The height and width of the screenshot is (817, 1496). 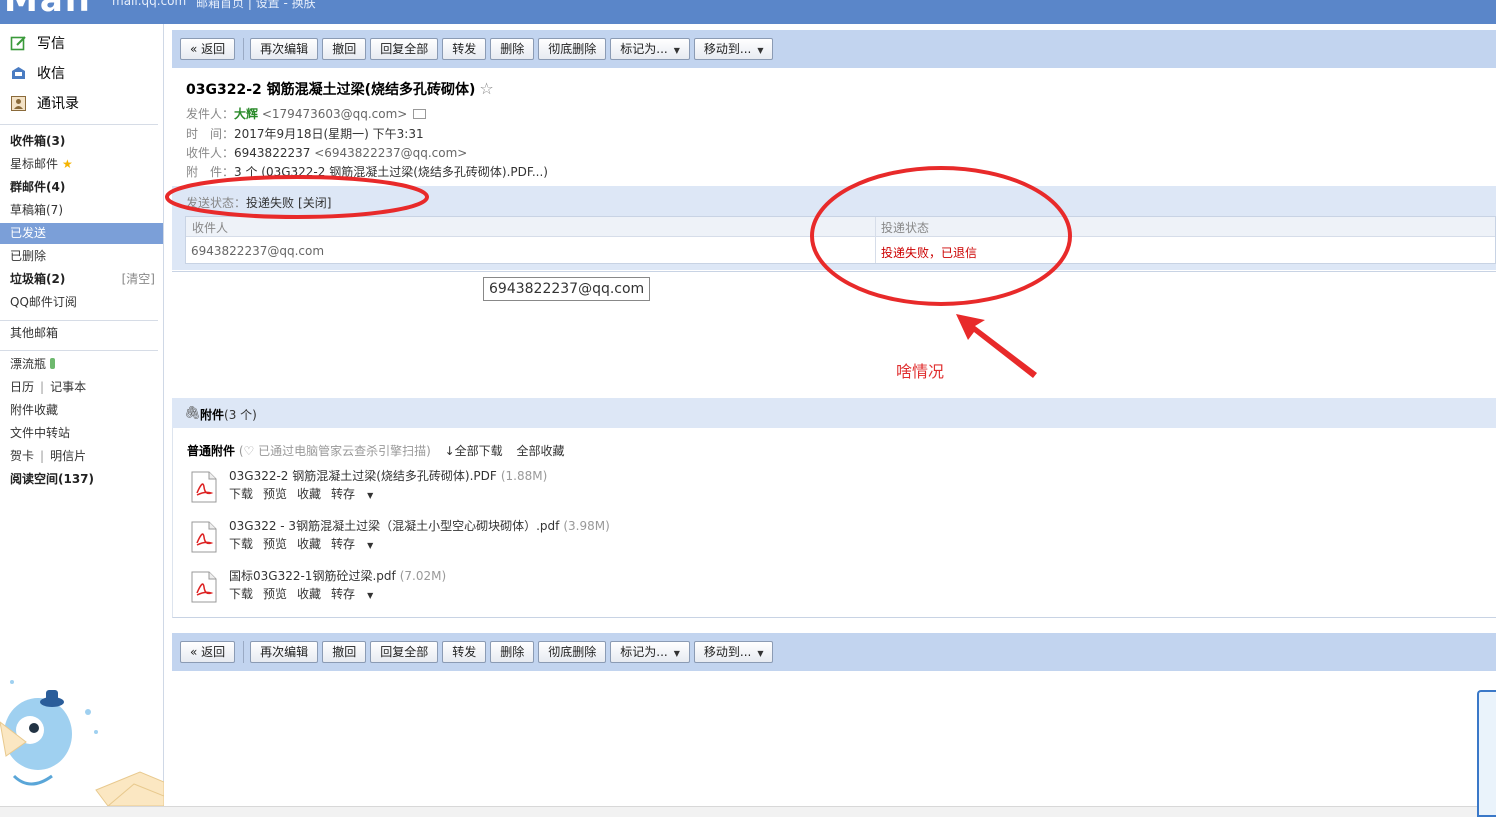 I want to click on attachment-name: 国标03G322-1钢筋砼过梁.pdf (7.02M), so click(x=337, y=575).